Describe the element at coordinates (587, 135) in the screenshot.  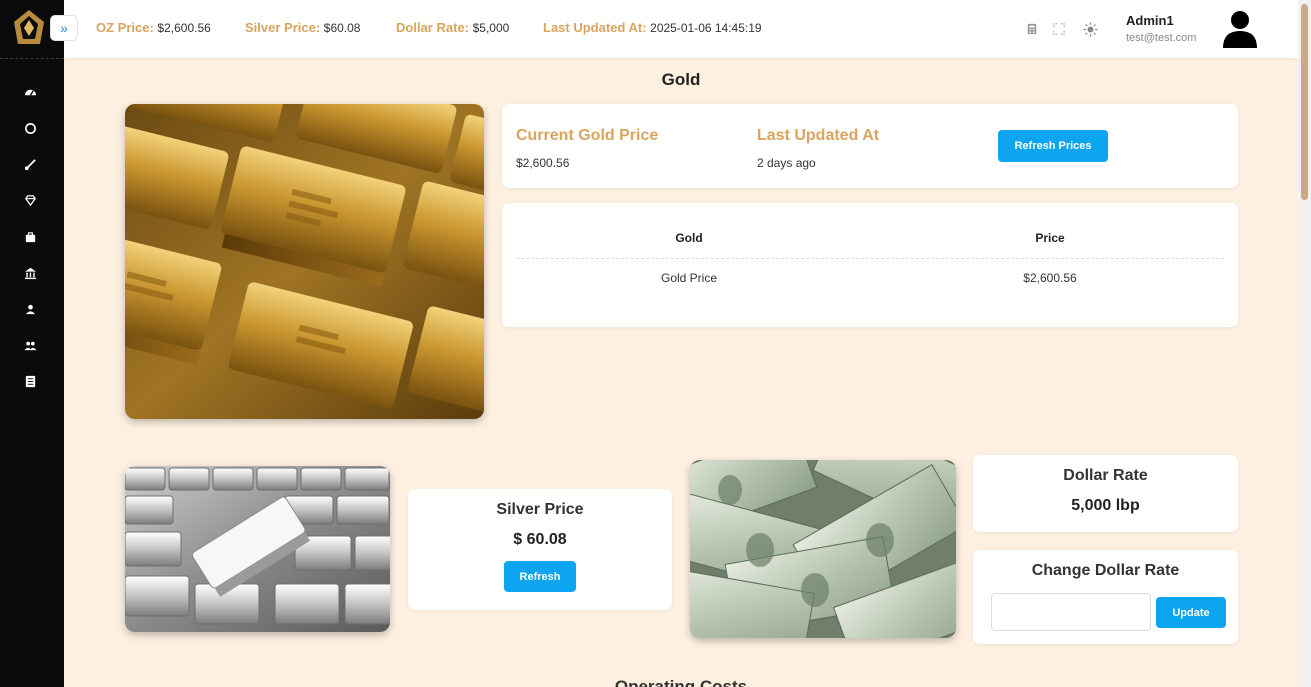
I see `current-gold-price-label: Current Gold Price` at that location.